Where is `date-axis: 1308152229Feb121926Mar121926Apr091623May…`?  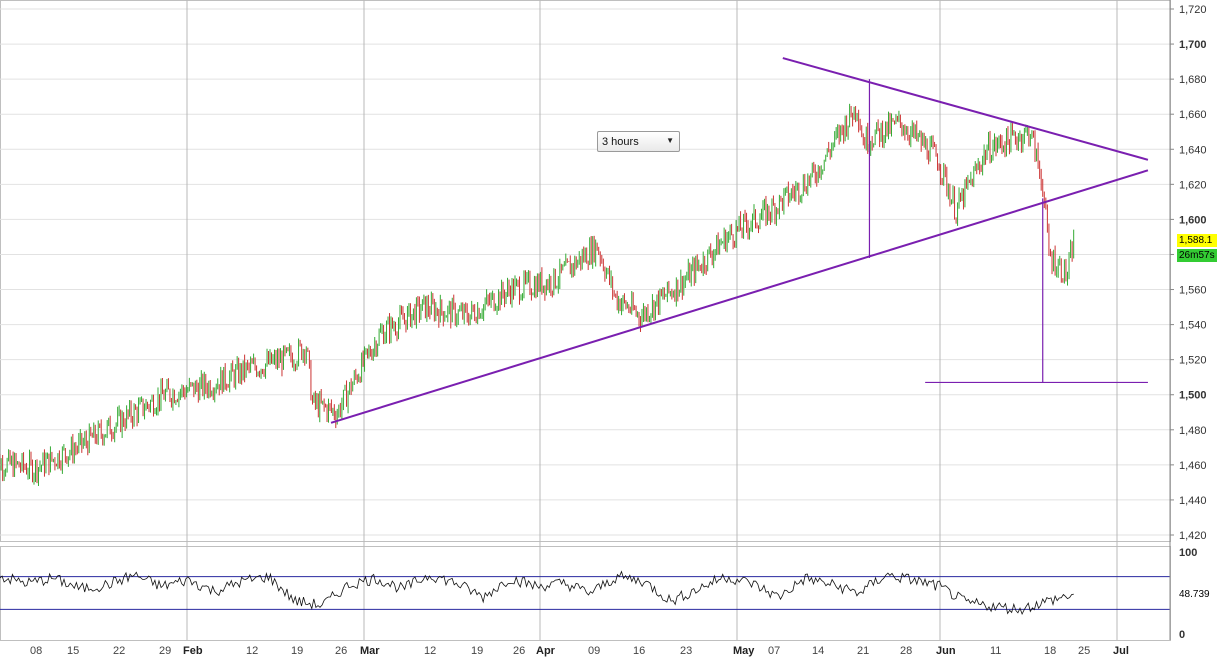 date-axis: 1308152229Feb121926Mar121926Apr091623May… is located at coordinates (564, 651).